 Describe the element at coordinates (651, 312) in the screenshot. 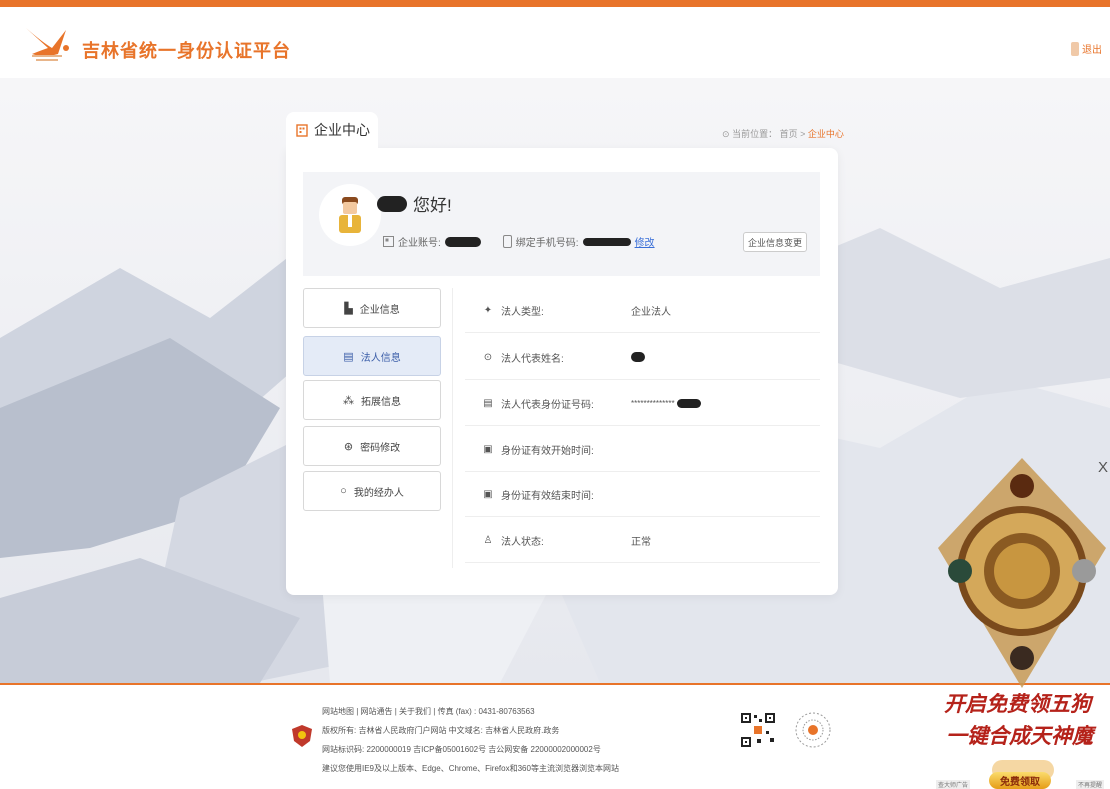

I see `detail-value: 企业法人` at that location.